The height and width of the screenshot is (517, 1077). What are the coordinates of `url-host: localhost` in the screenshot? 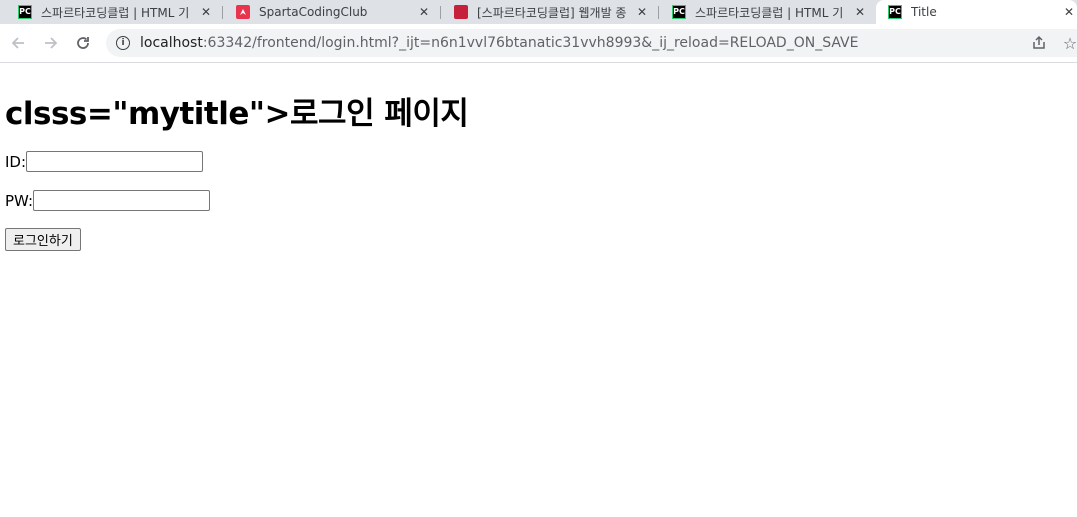 It's located at (171, 43).